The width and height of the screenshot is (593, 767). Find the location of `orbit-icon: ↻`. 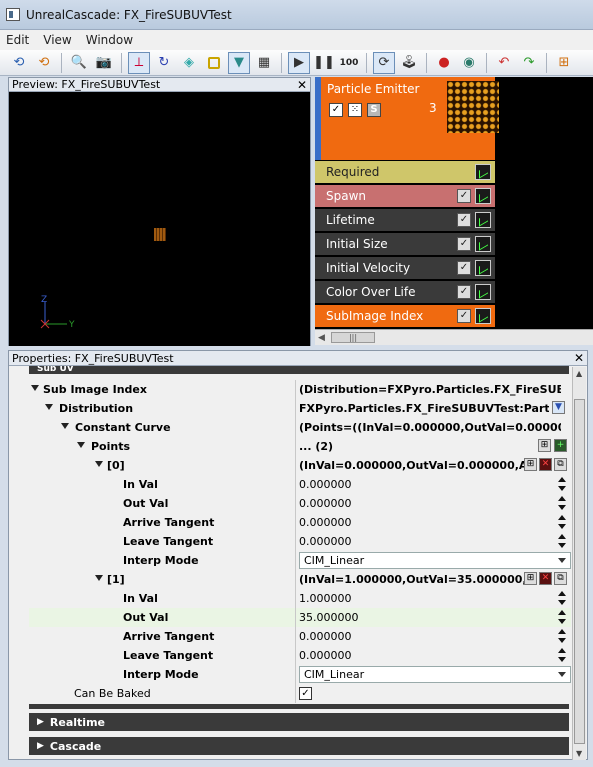

orbit-icon: ↻ is located at coordinates (164, 63).